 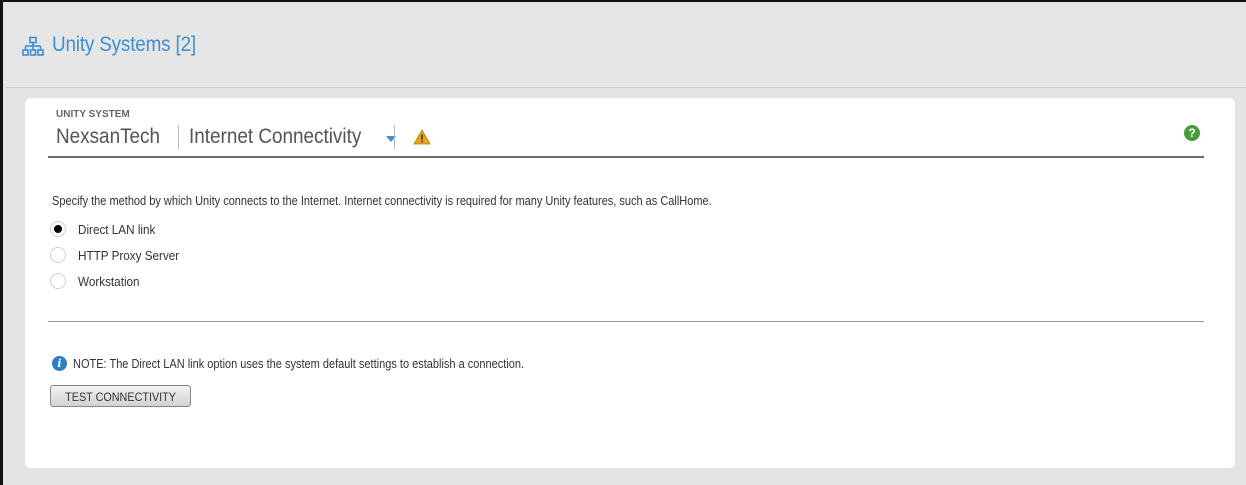 I want to click on card-header: NexsanTech Internet Connectivity, so click(x=243, y=137).